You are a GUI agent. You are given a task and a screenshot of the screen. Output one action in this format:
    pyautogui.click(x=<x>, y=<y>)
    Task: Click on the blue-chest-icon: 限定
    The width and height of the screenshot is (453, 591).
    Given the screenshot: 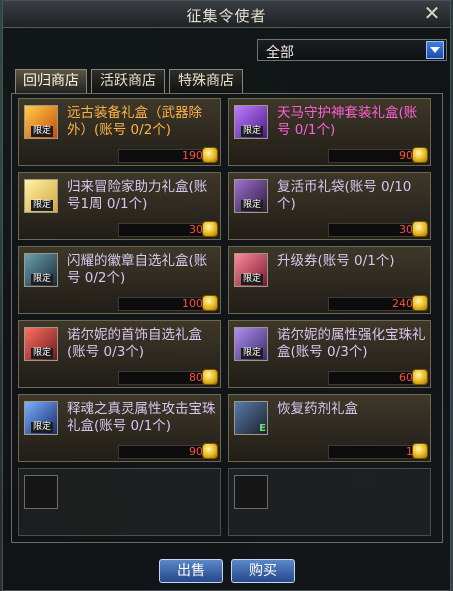 What is the action you would take?
    pyautogui.click(x=41, y=418)
    